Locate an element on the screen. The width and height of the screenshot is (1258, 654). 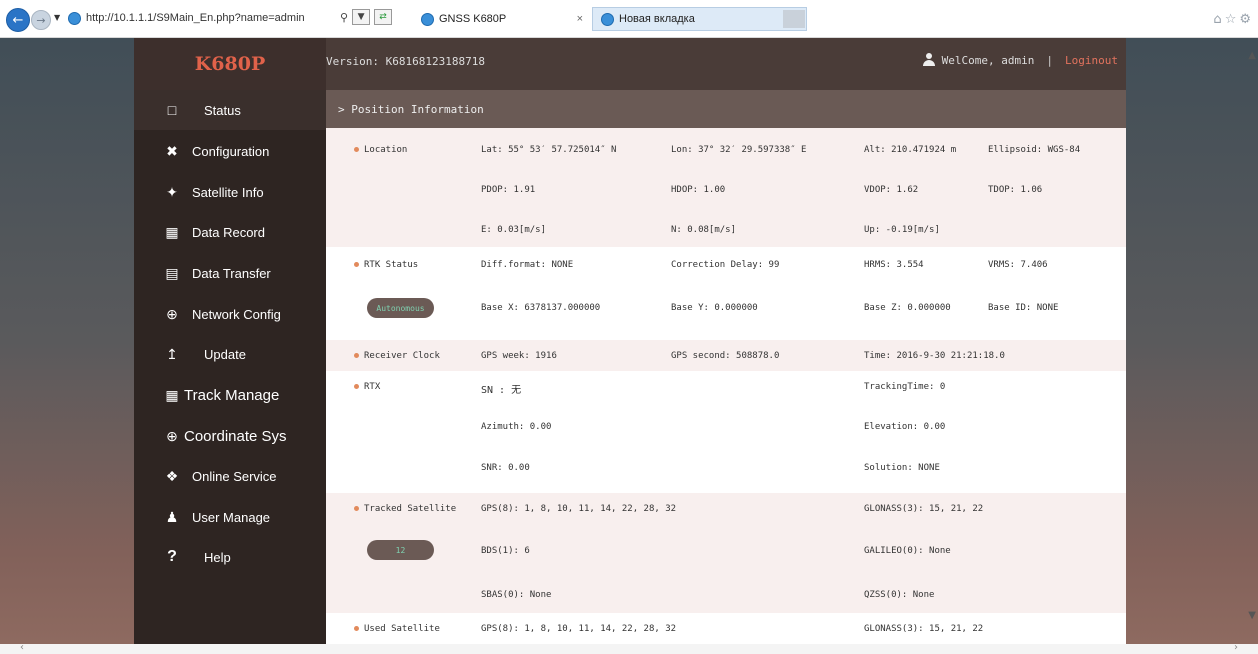
vdop-value: VDOP: 1.62 is located at coordinates (891, 190).